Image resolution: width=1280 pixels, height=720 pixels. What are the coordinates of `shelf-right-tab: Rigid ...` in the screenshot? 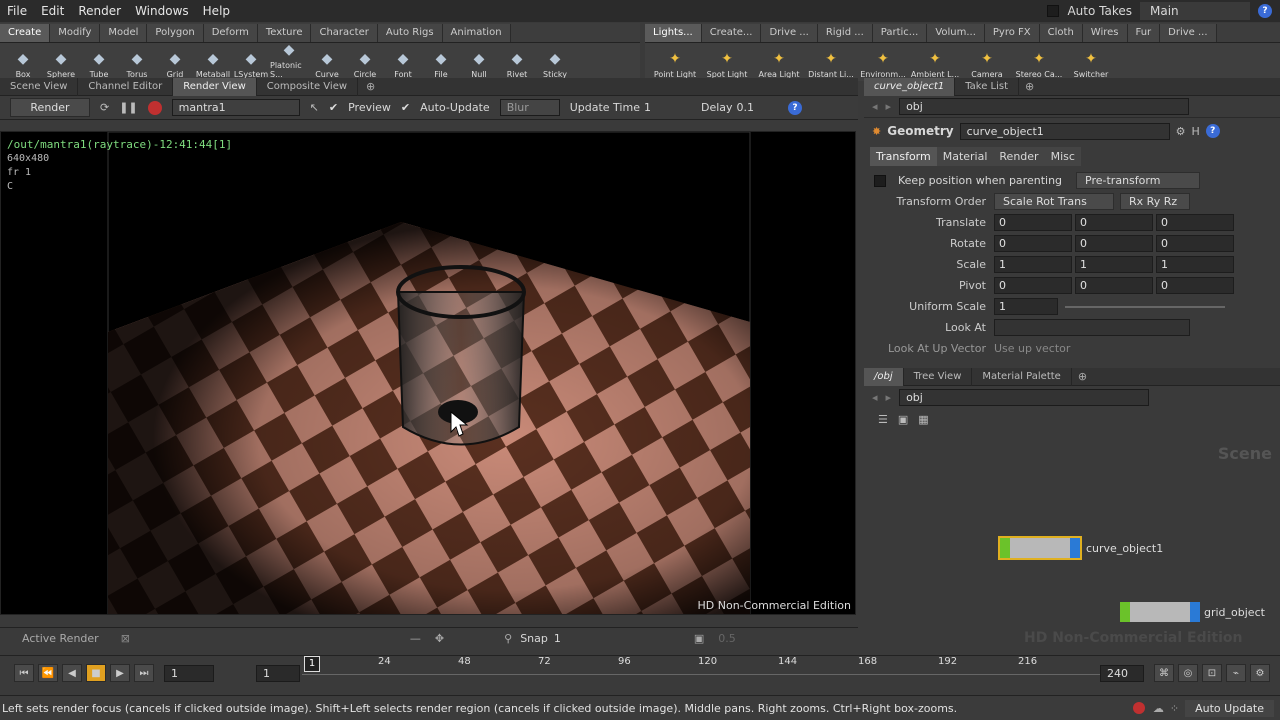 It's located at (845, 32).